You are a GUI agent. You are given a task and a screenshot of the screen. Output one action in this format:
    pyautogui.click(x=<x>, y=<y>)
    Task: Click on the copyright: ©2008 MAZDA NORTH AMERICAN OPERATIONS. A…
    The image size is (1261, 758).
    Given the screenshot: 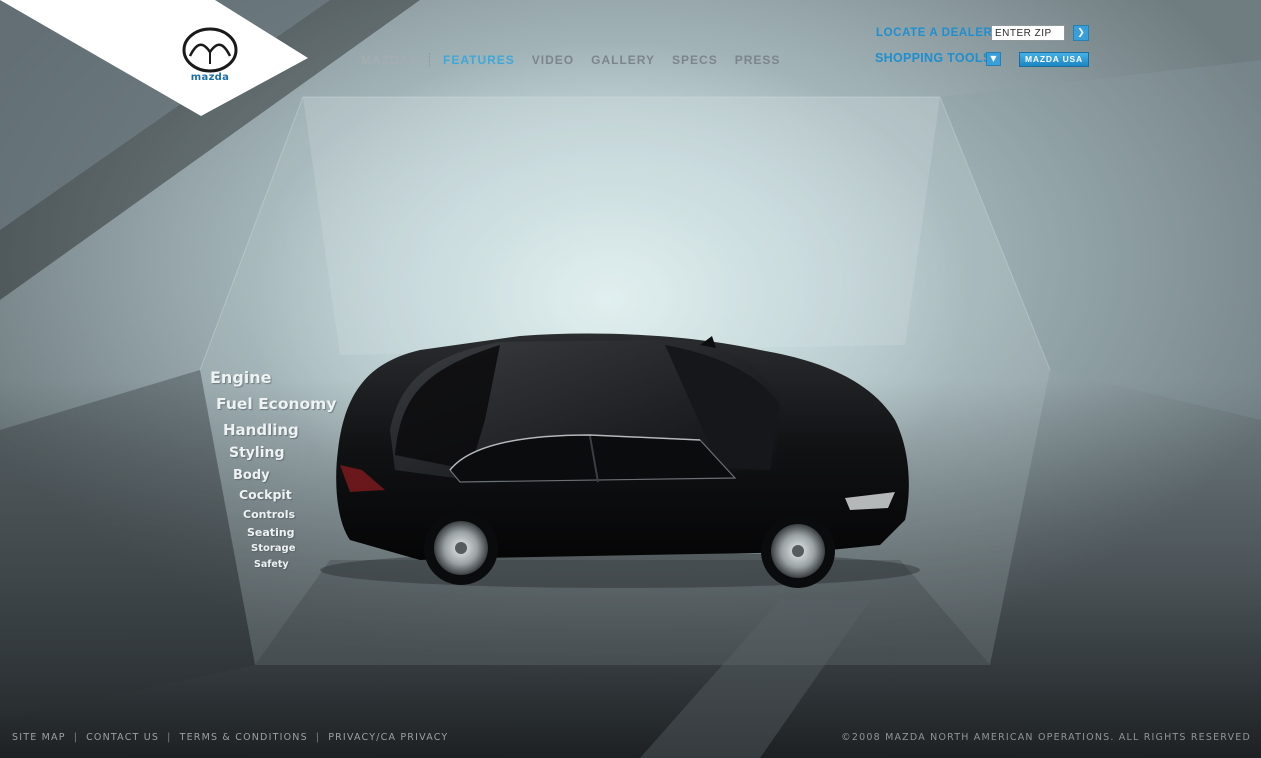 What is the action you would take?
    pyautogui.click(x=1046, y=737)
    